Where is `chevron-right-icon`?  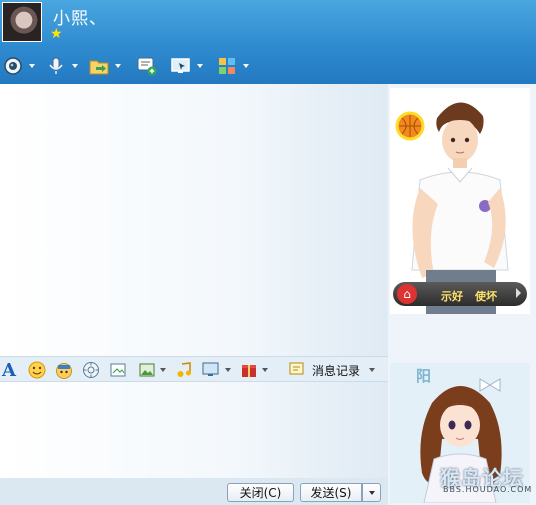 chevron-right-icon is located at coordinates (518, 293).